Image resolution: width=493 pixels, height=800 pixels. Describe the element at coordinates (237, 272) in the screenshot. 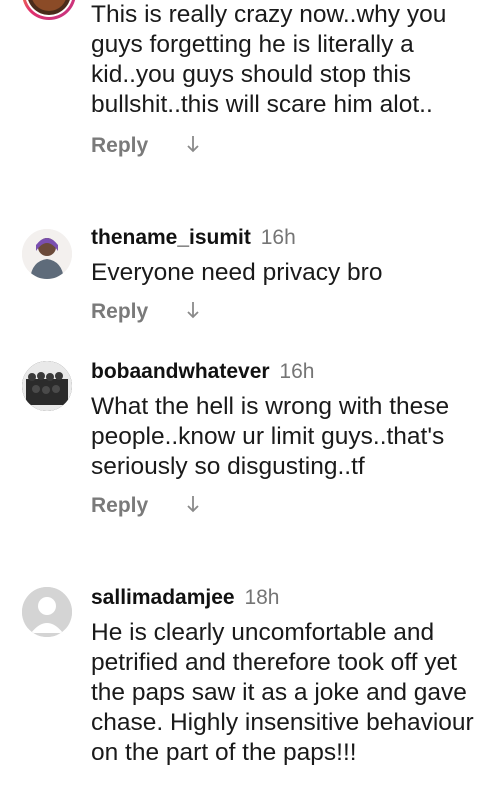

I see `comment-text: Everyone need privacy bro` at that location.